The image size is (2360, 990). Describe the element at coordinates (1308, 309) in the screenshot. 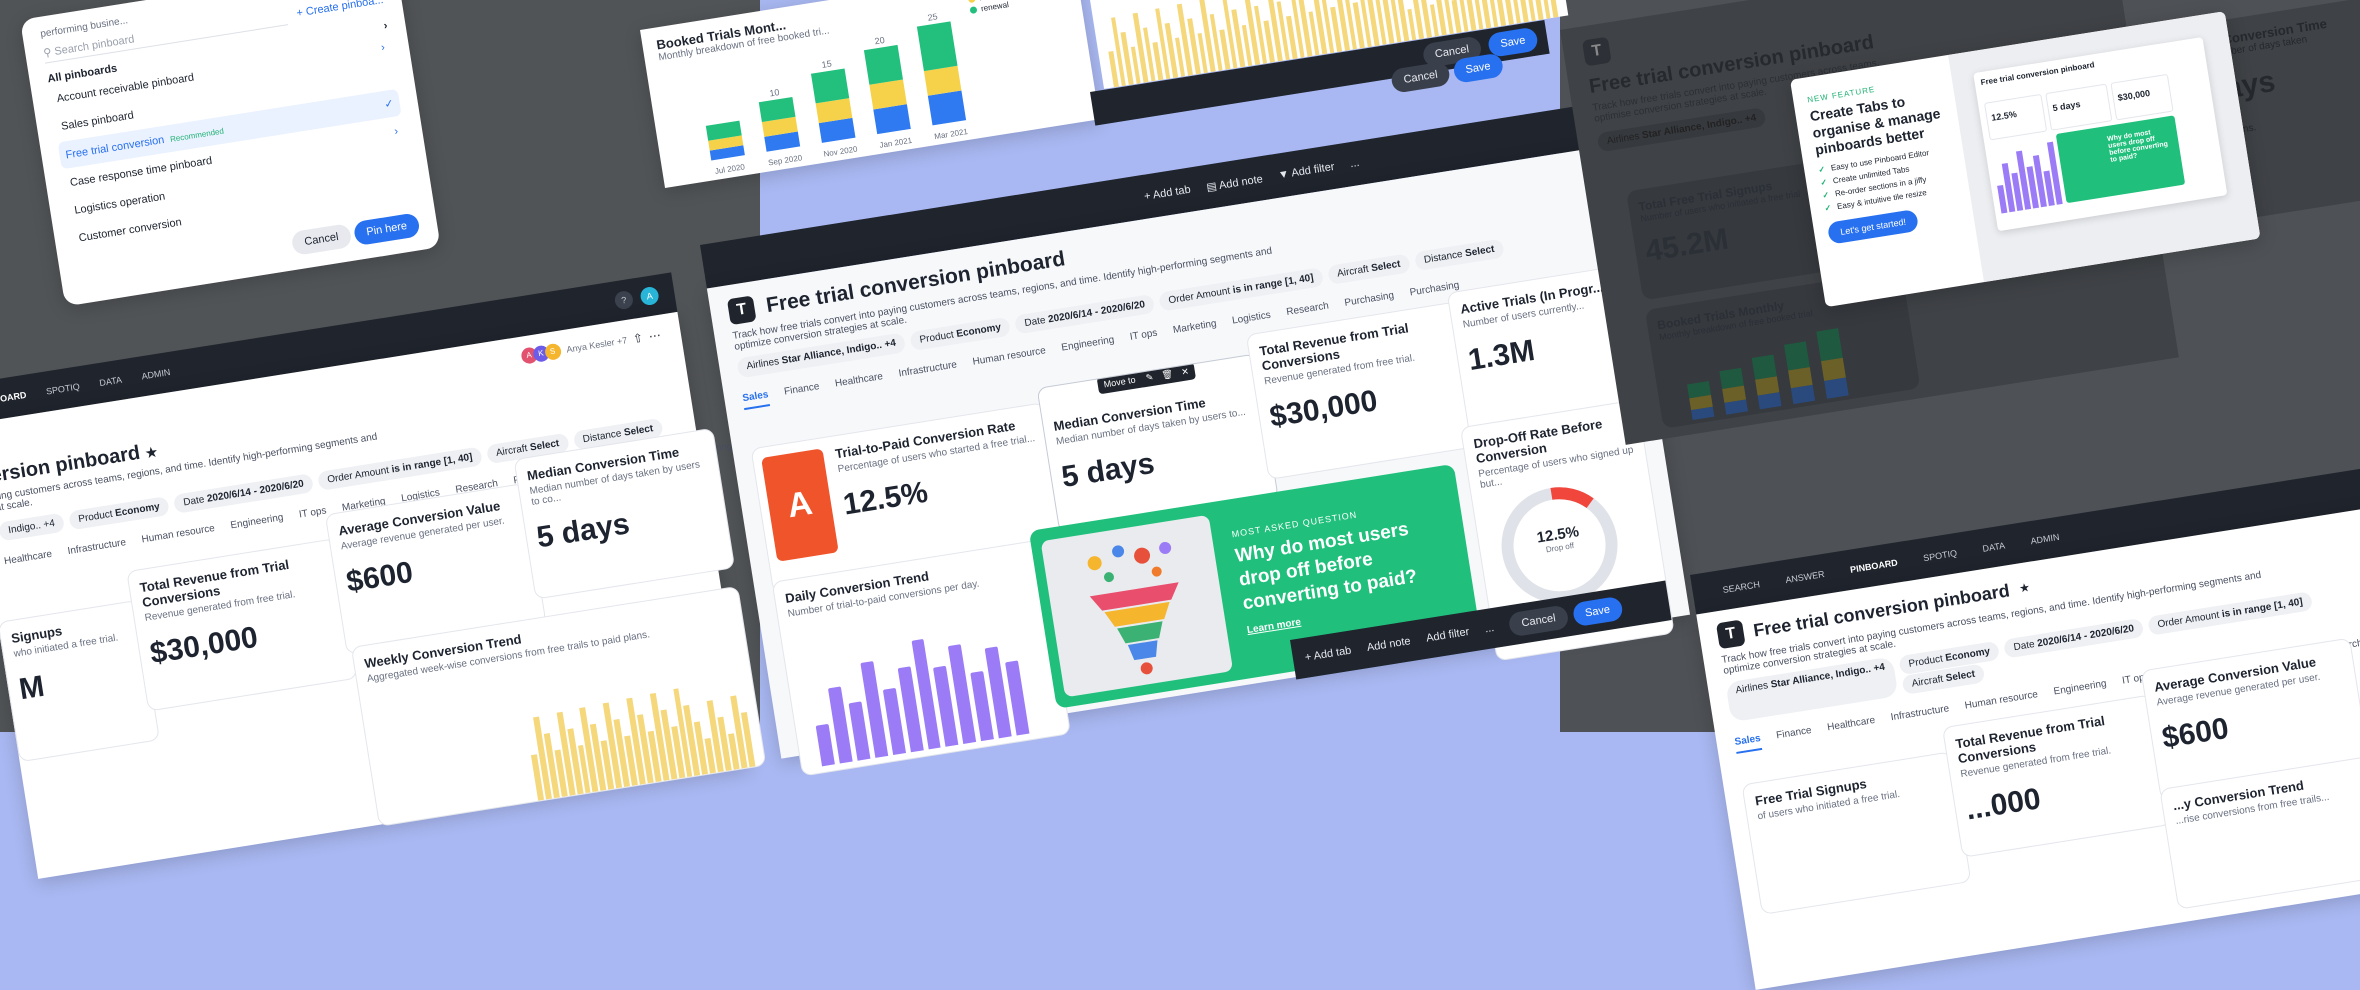

I see `tab-item: Research` at that location.